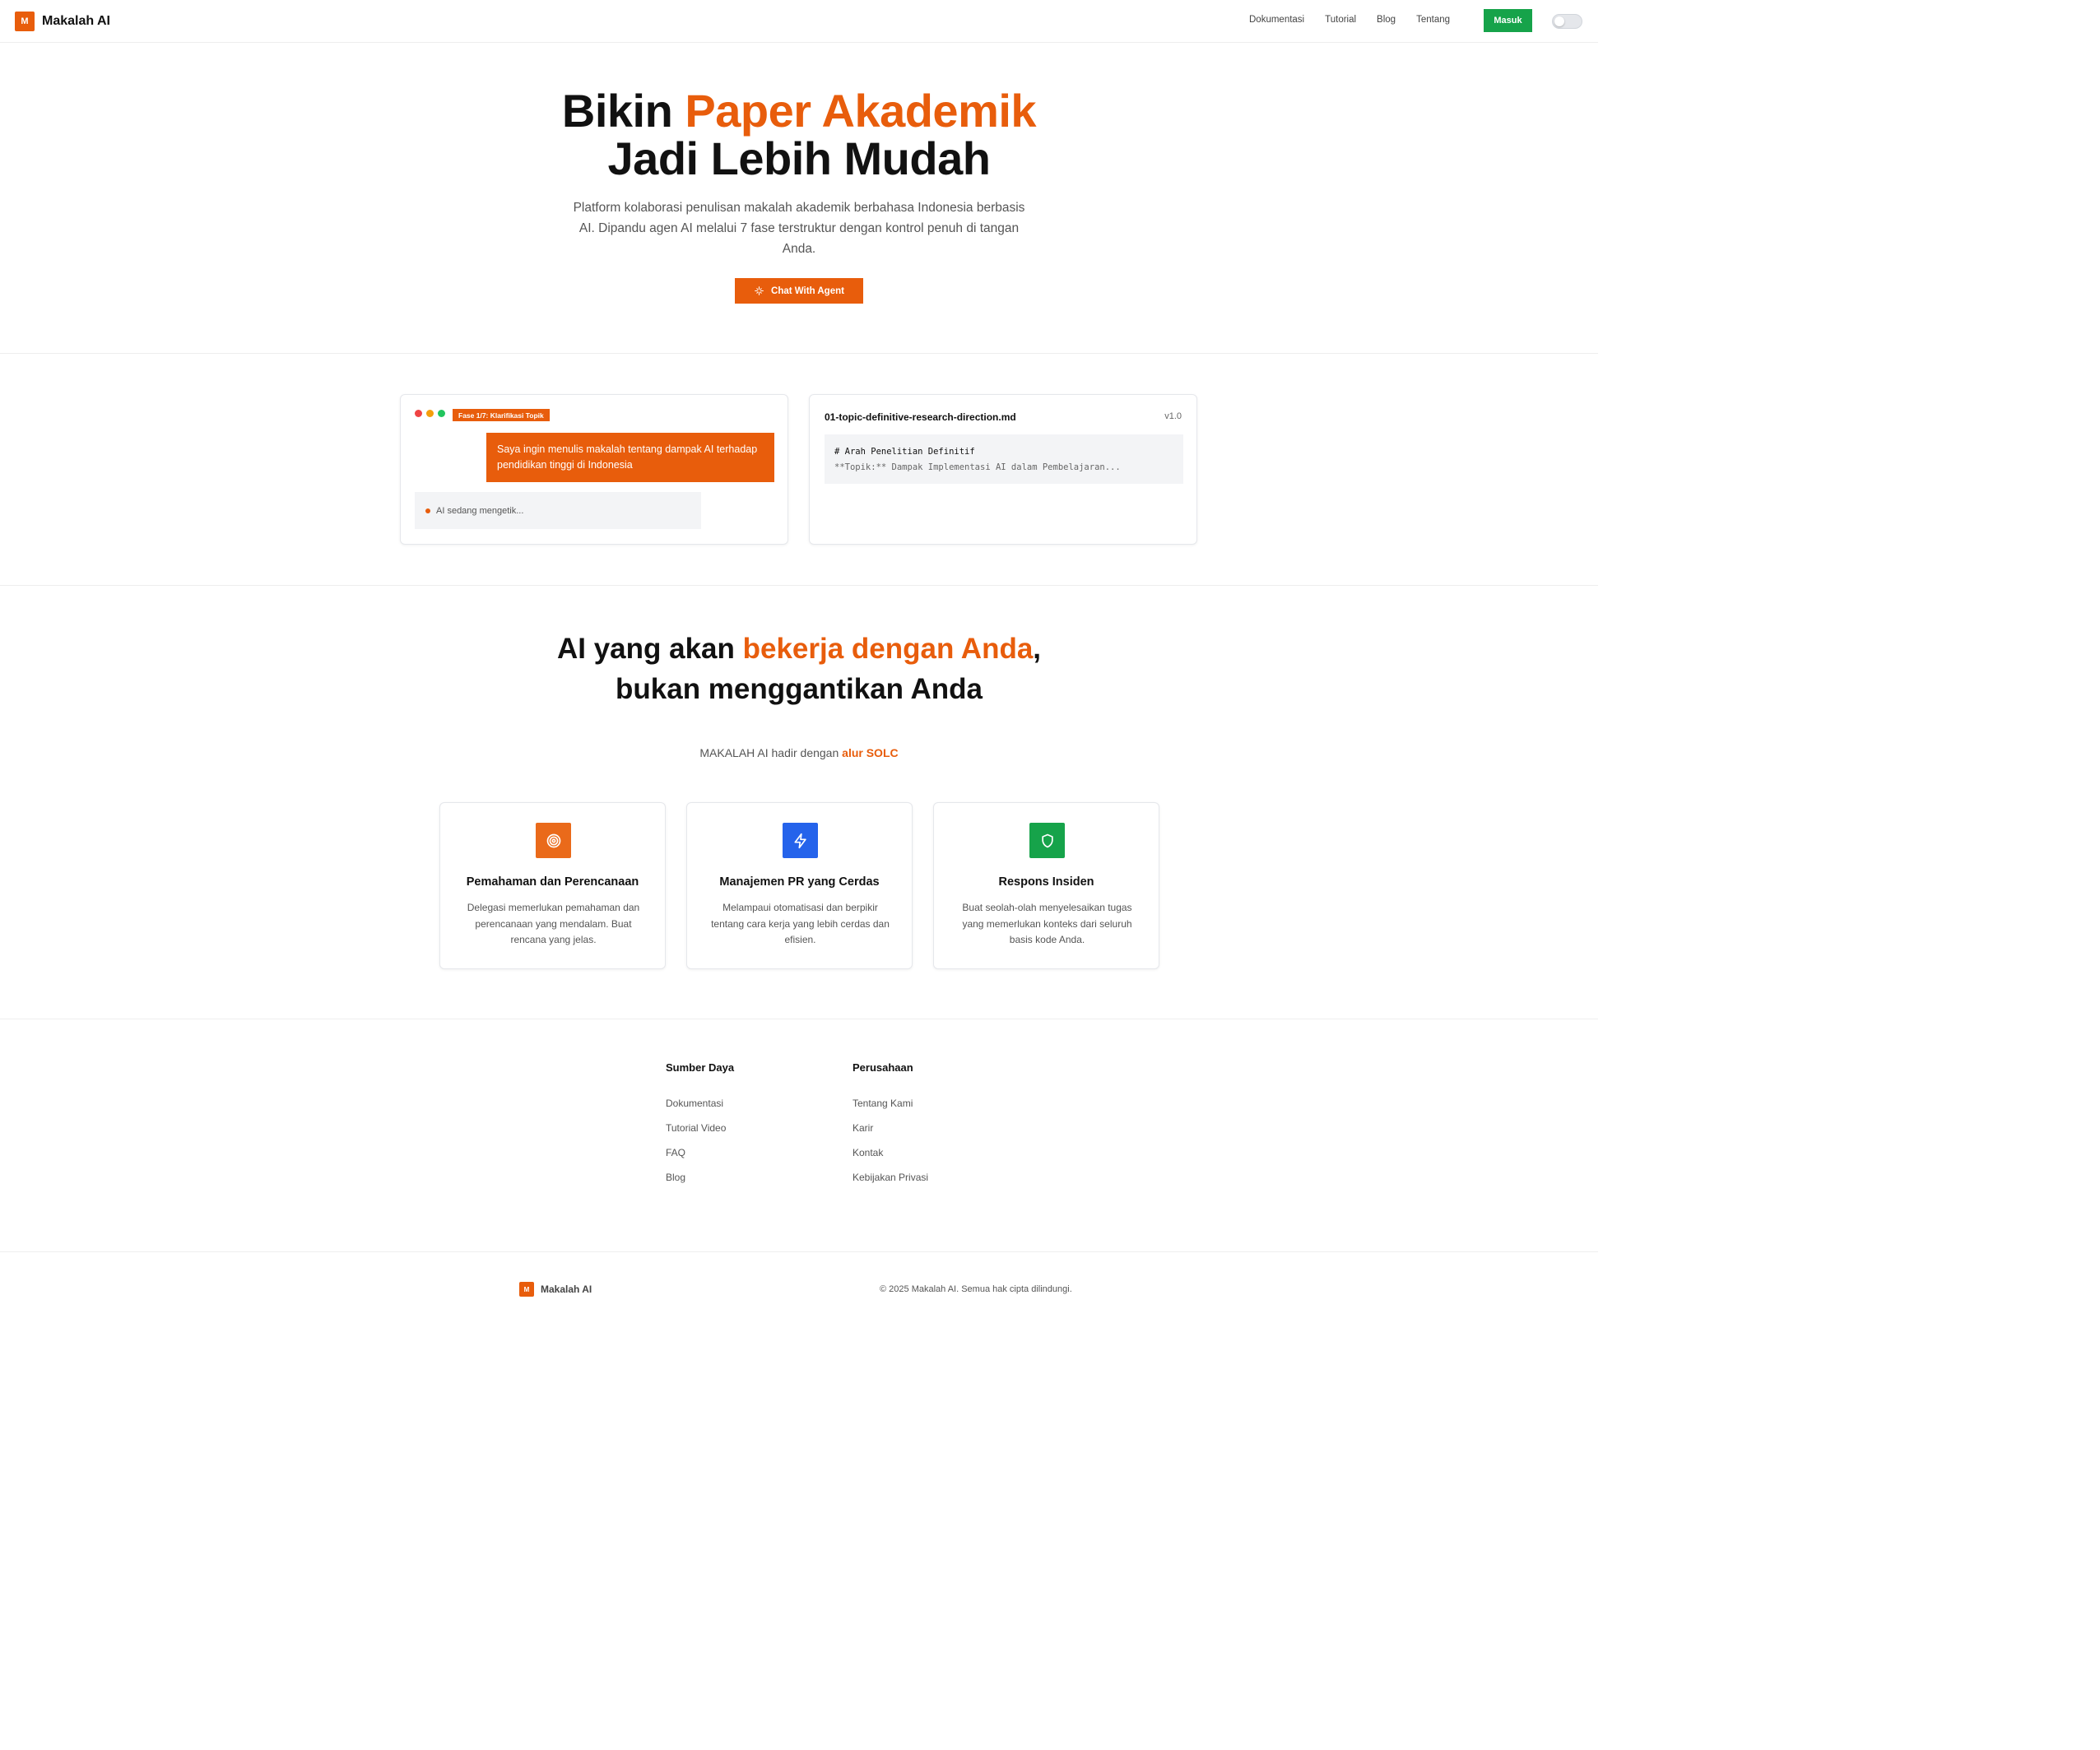  I want to click on footer-brand: M Makalah AI, so click(555, 1290).